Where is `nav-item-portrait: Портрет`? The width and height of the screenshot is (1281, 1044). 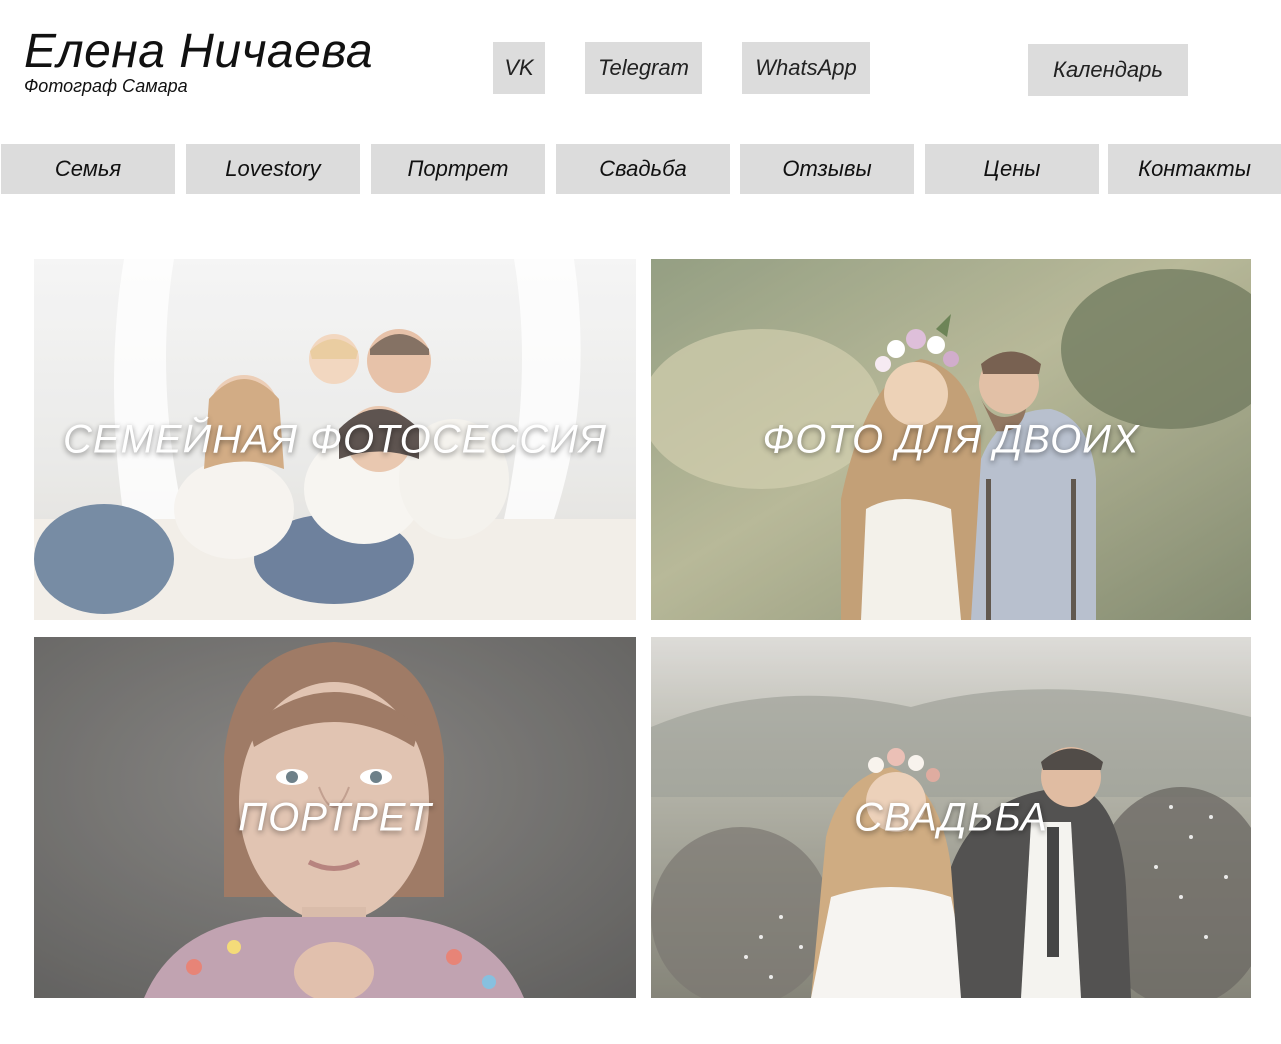 nav-item-portrait: Портрет is located at coordinates (458, 169).